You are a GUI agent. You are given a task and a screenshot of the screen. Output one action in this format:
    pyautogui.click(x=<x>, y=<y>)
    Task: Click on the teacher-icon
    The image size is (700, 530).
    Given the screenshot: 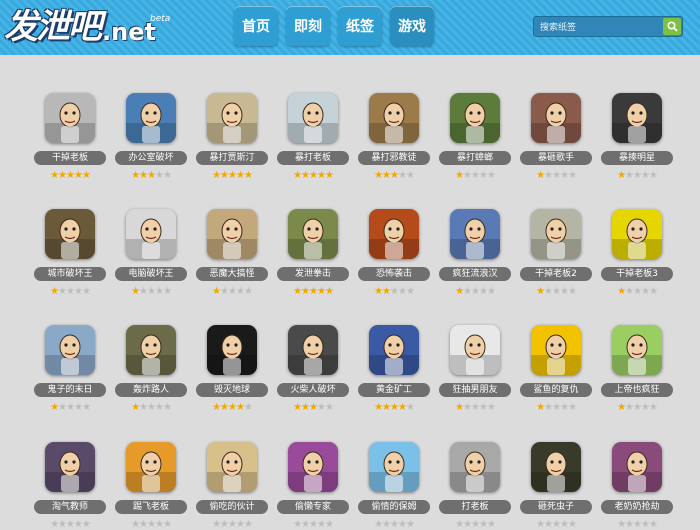 What is the action you would take?
    pyautogui.click(x=70, y=467)
    